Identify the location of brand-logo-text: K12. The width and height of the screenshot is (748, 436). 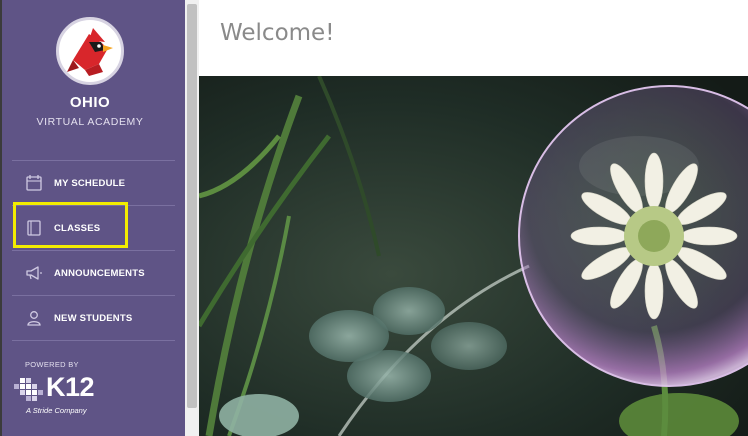
(70, 387).